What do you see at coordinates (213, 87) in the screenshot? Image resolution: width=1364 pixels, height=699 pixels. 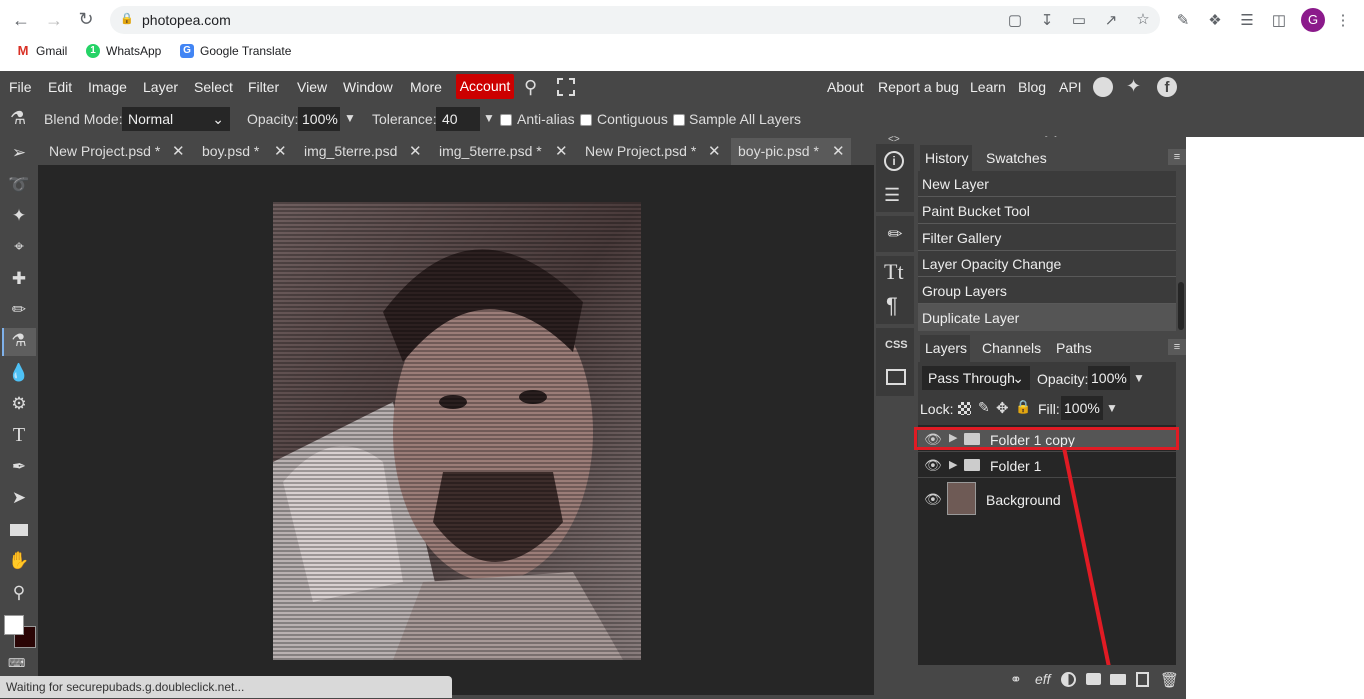 I see `menu-select: Select` at bounding box center [213, 87].